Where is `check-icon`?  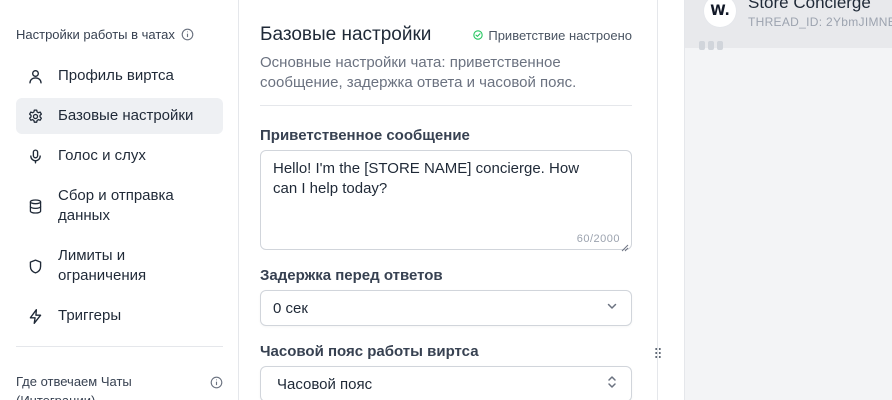
check-icon is located at coordinates (478, 35).